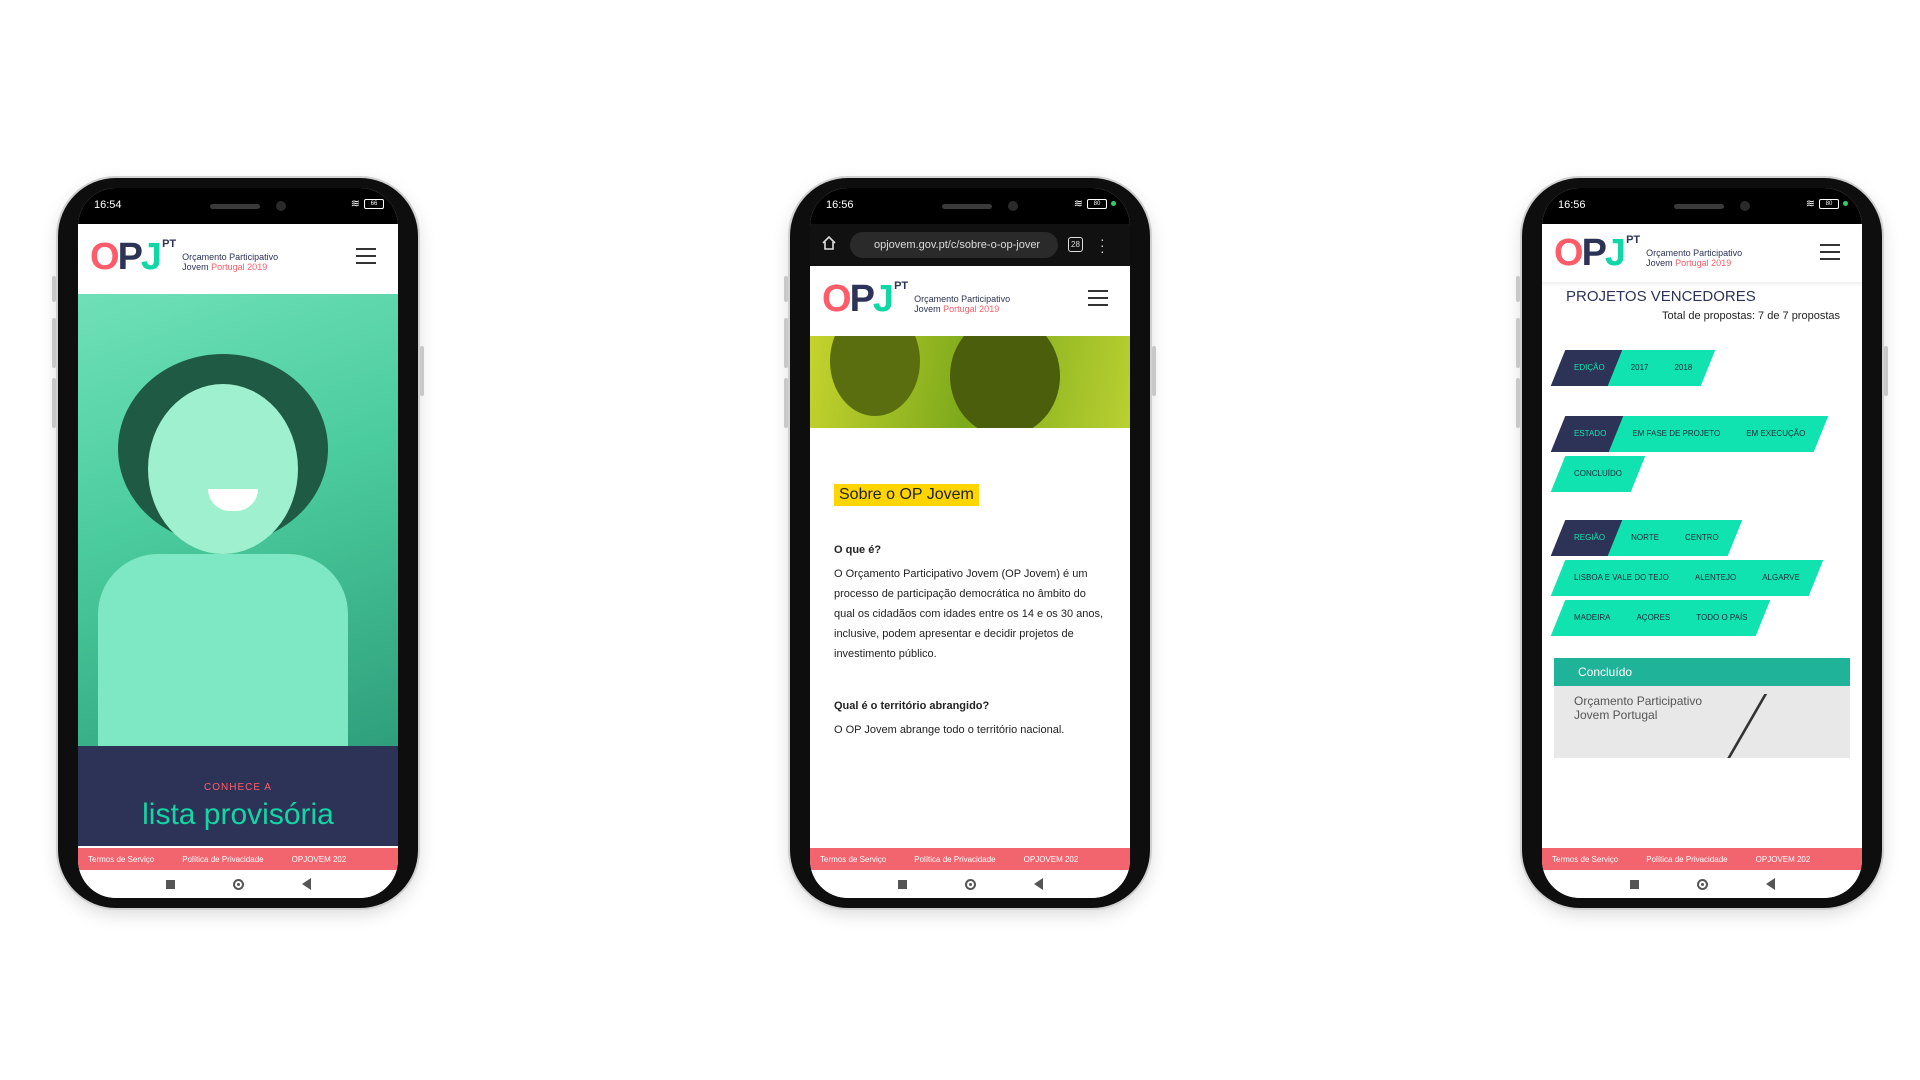 The height and width of the screenshot is (1080, 1920). What do you see at coordinates (1683, 368) in the screenshot?
I see `filter-chip-2018: 2018` at bounding box center [1683, 368].